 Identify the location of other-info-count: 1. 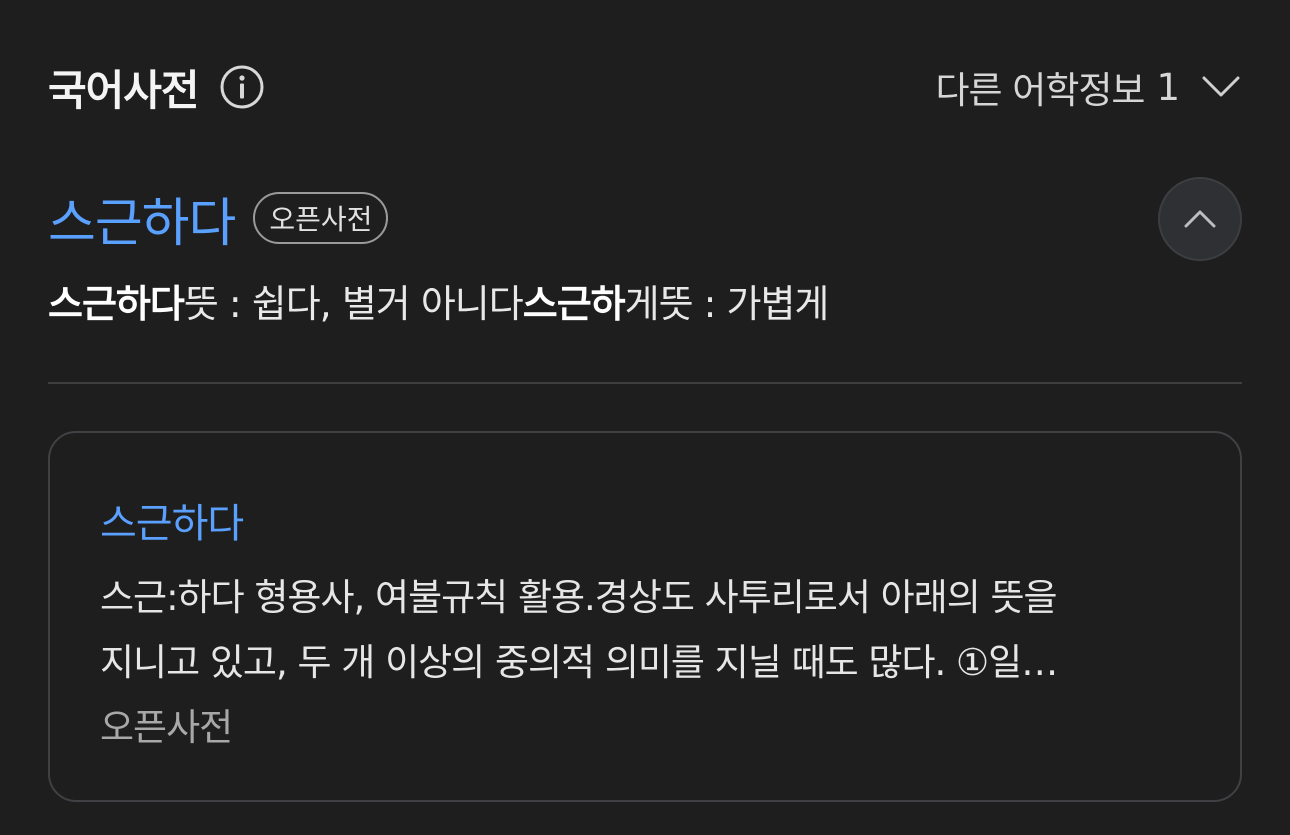
(1168, 87).